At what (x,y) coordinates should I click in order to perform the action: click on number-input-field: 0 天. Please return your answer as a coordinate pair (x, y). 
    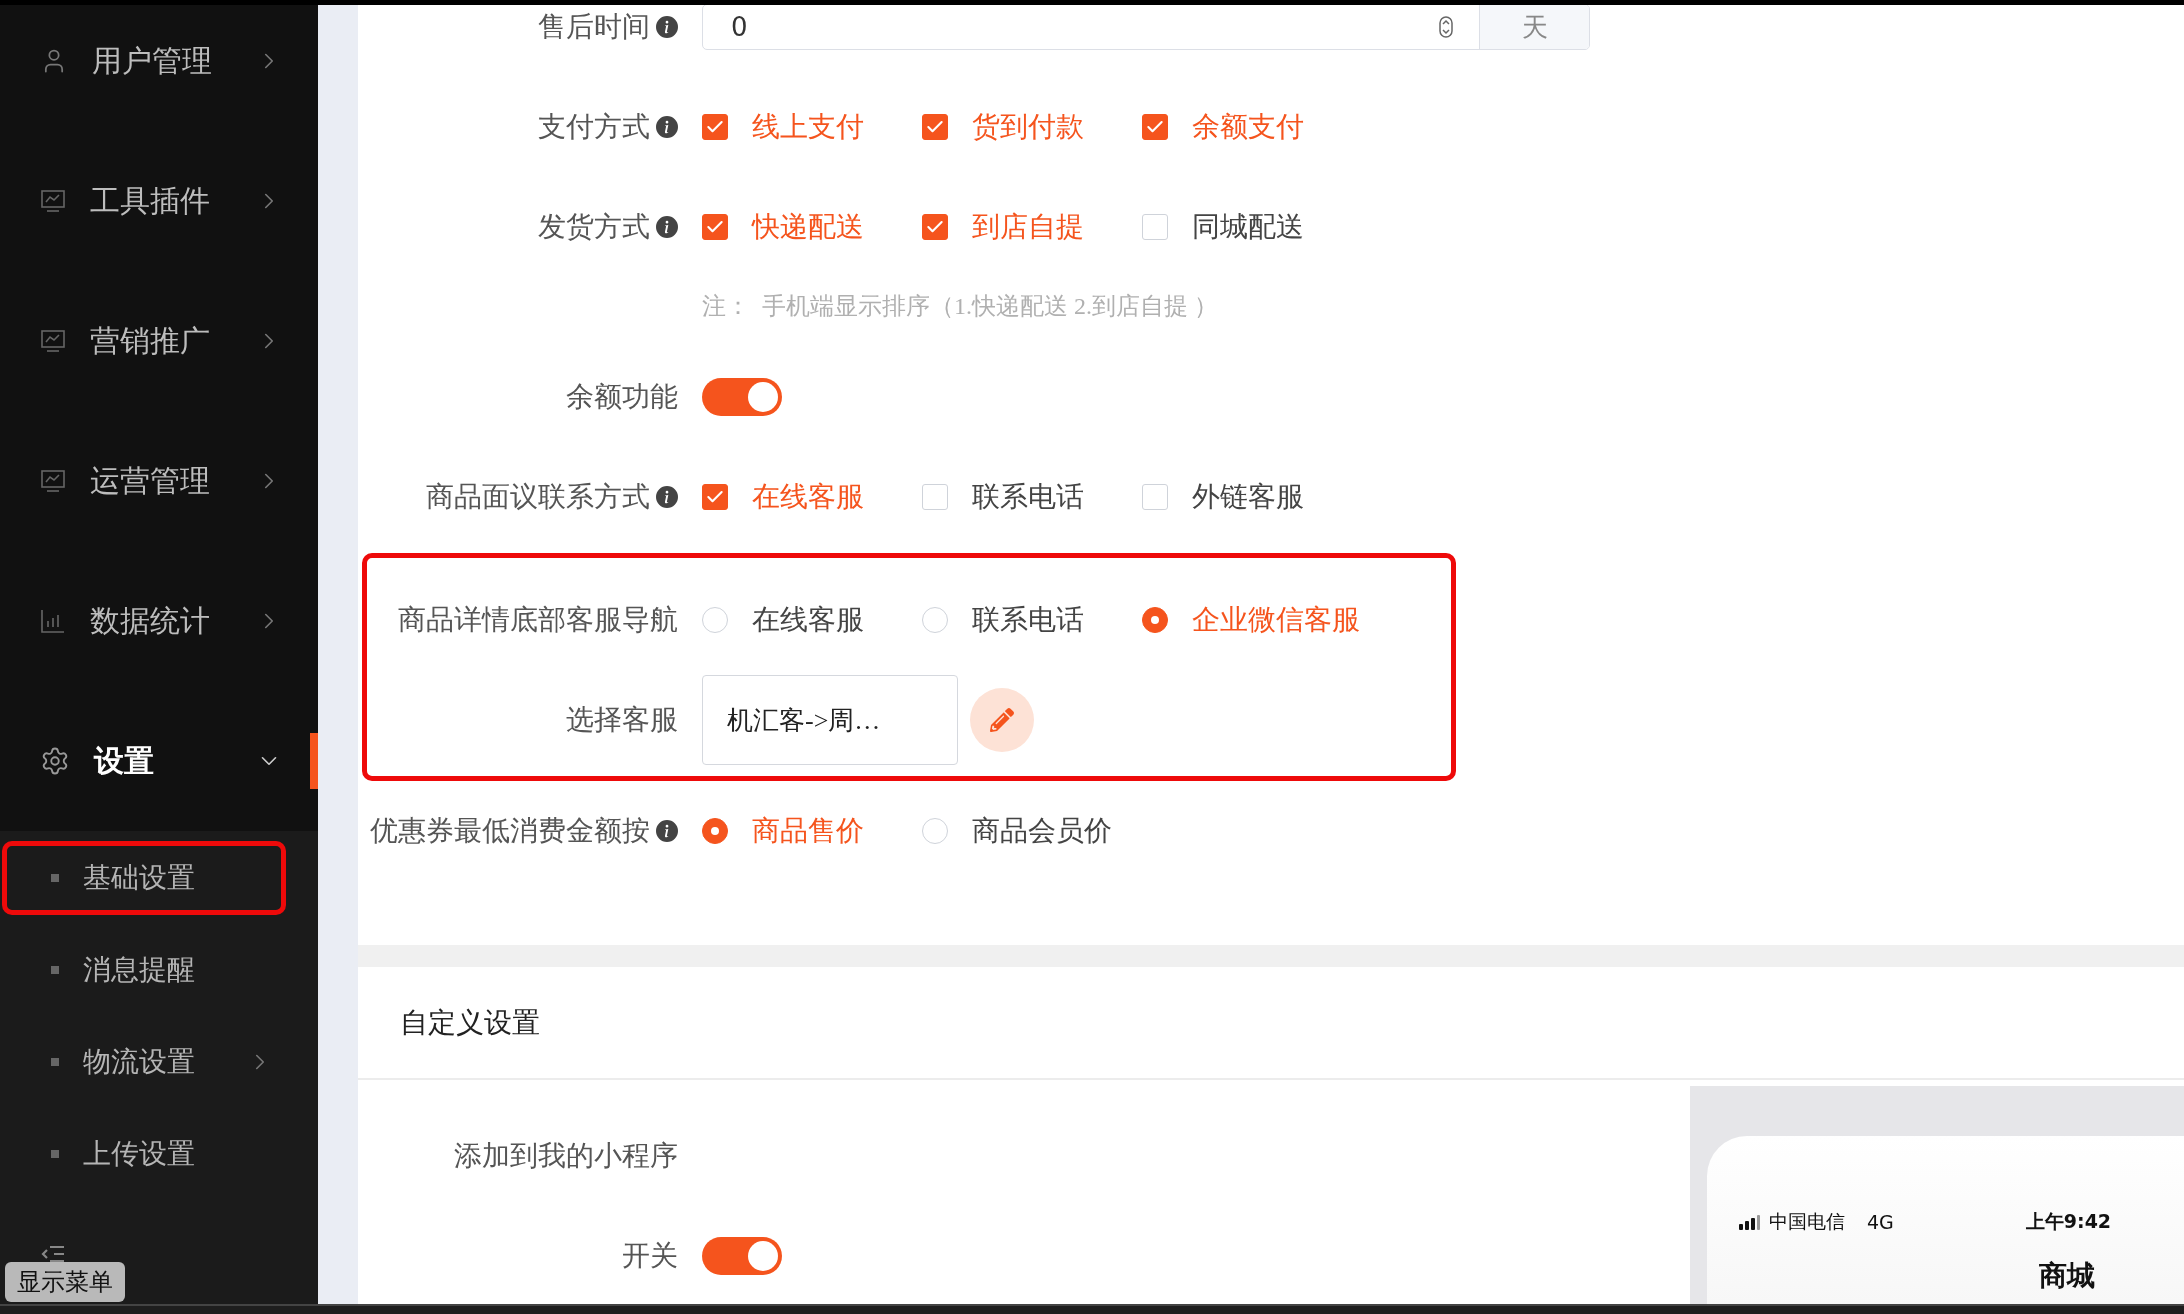
    Looking at the image, I should click on (1146, 27).